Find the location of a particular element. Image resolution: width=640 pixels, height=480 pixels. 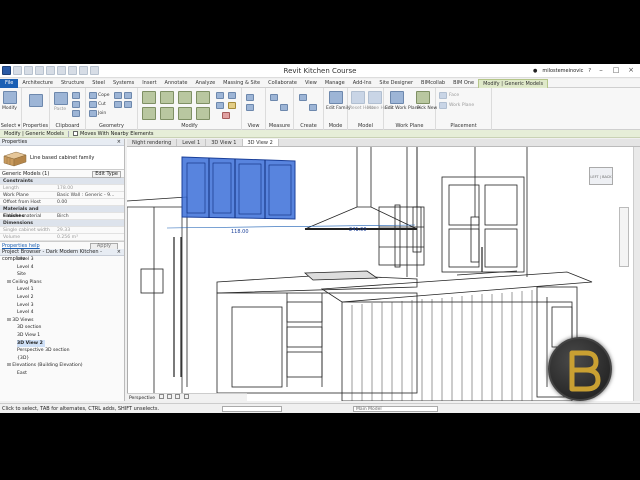

edit-type-button: Edit Type is located at coordinates (106, 174).